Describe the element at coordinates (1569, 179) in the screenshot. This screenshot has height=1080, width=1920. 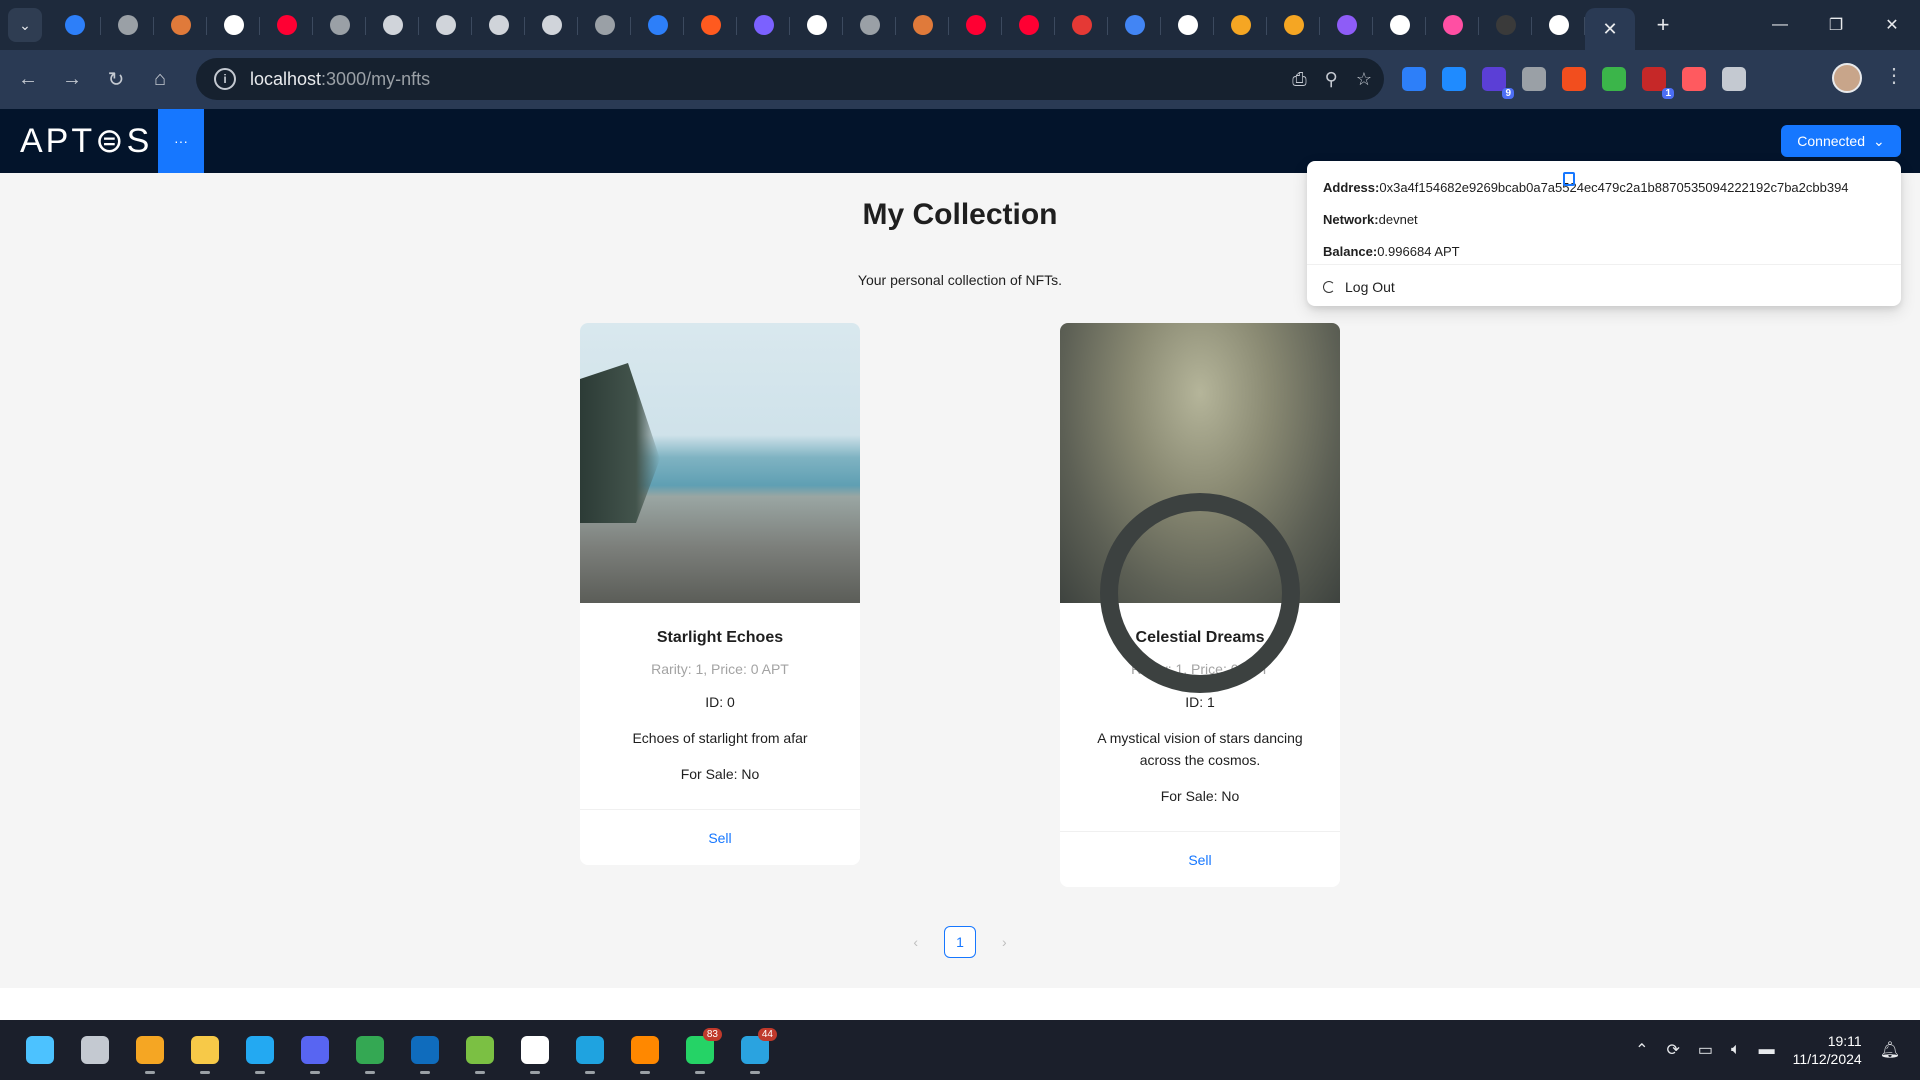
I see `copy-address-icon` at that location.